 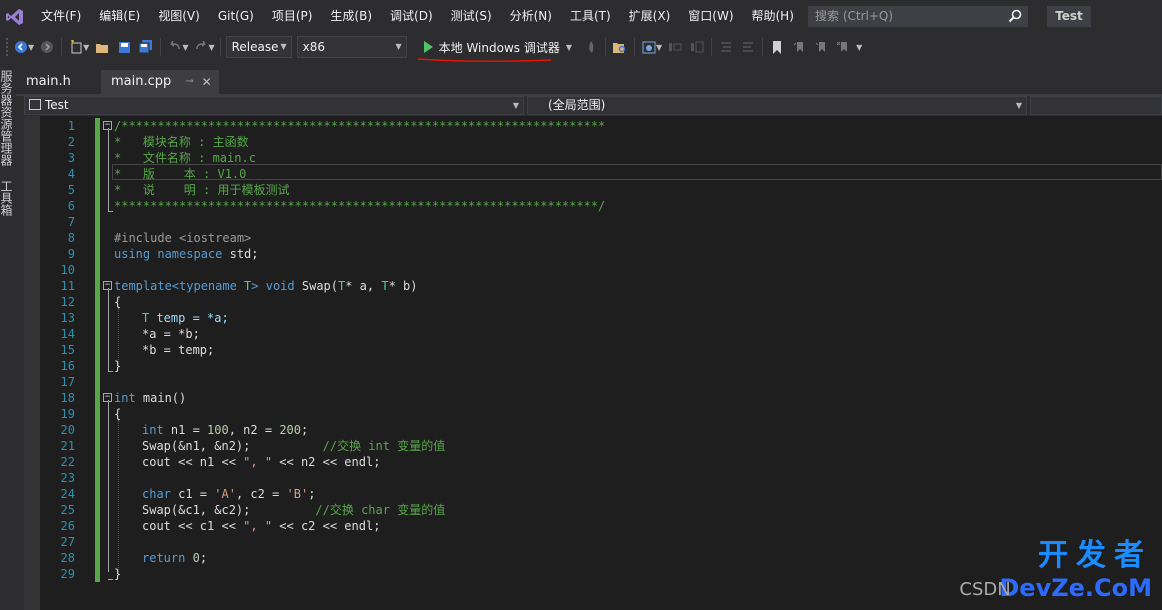 I want to click on next-bookmark-icon, so click(x=821, y=47).